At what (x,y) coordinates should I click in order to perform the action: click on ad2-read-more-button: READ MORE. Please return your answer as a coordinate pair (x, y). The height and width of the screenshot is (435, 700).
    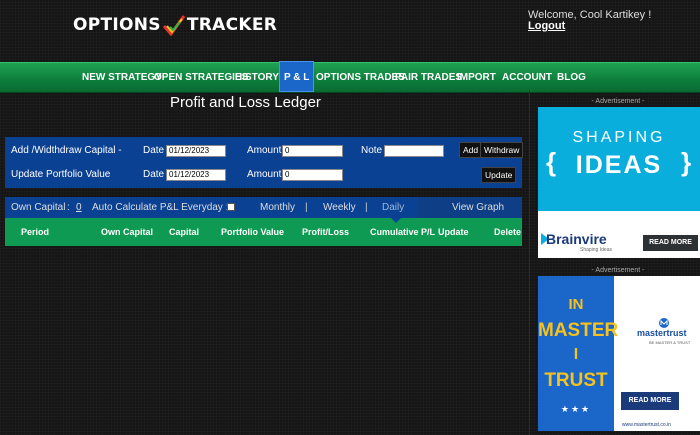
    Looking at the image, I should click on (650, 401).